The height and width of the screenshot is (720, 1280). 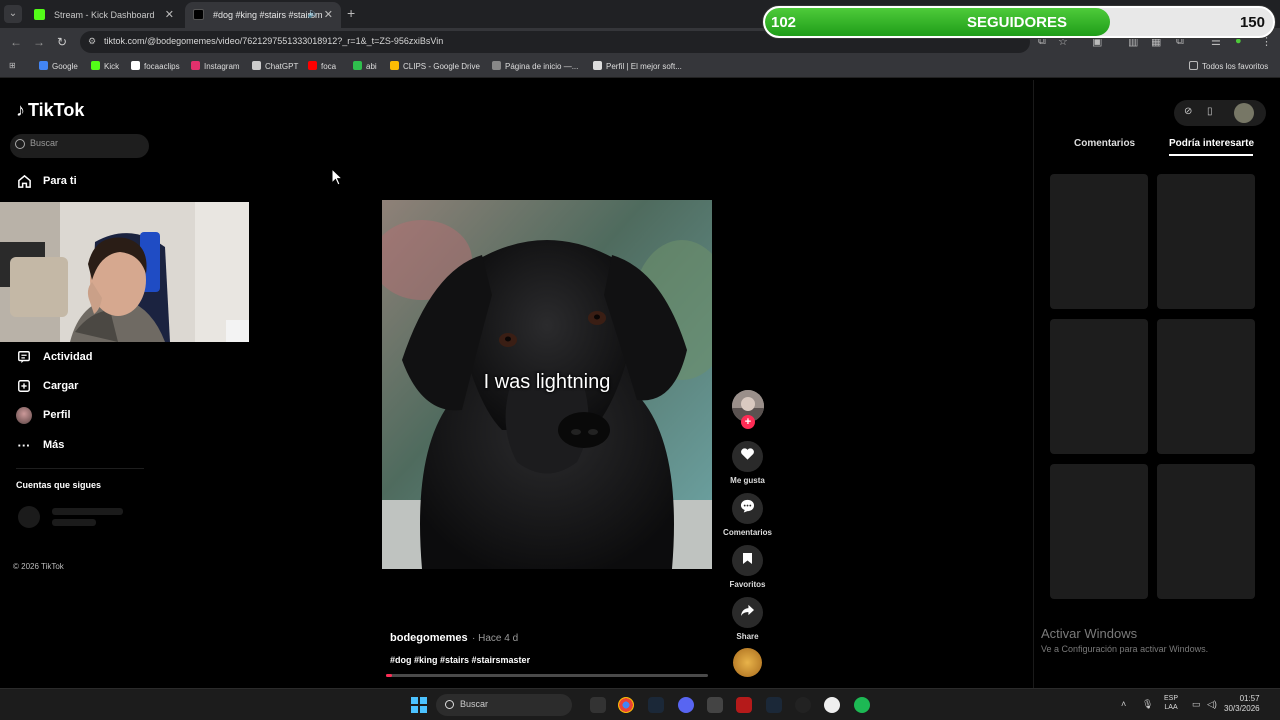 I want to click on bookmark-icon, so click(x=747, y=561).